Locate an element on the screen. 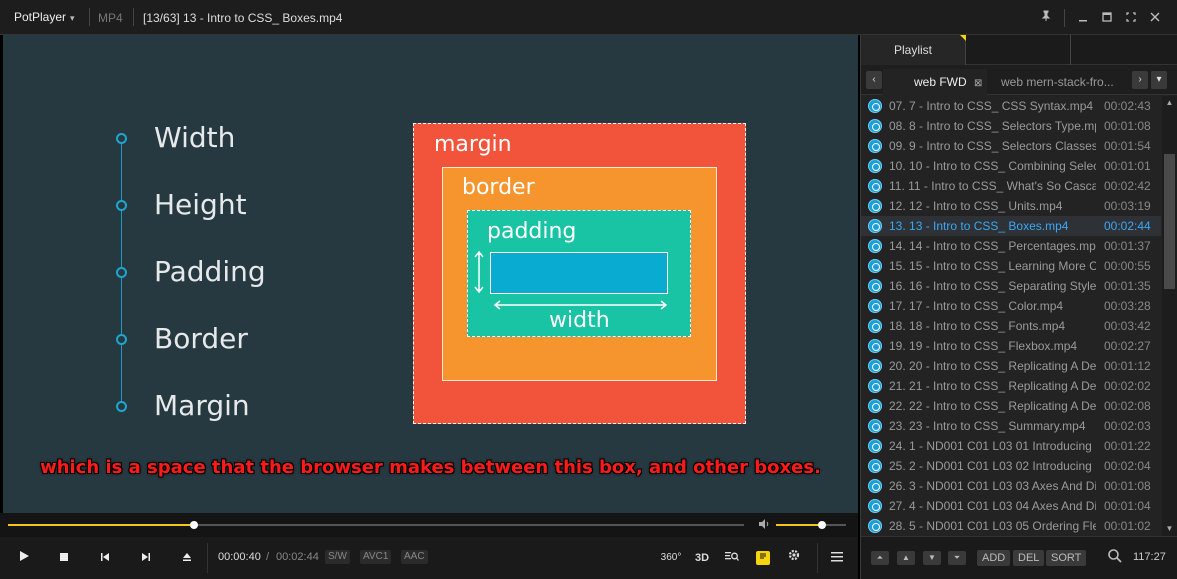 The width and height of the screenshot is (1177, 579). playlist-item: 17. 17 - Intro to CSS_ Color.mp4 00:03:28 is located at coordinates (1011, 306).